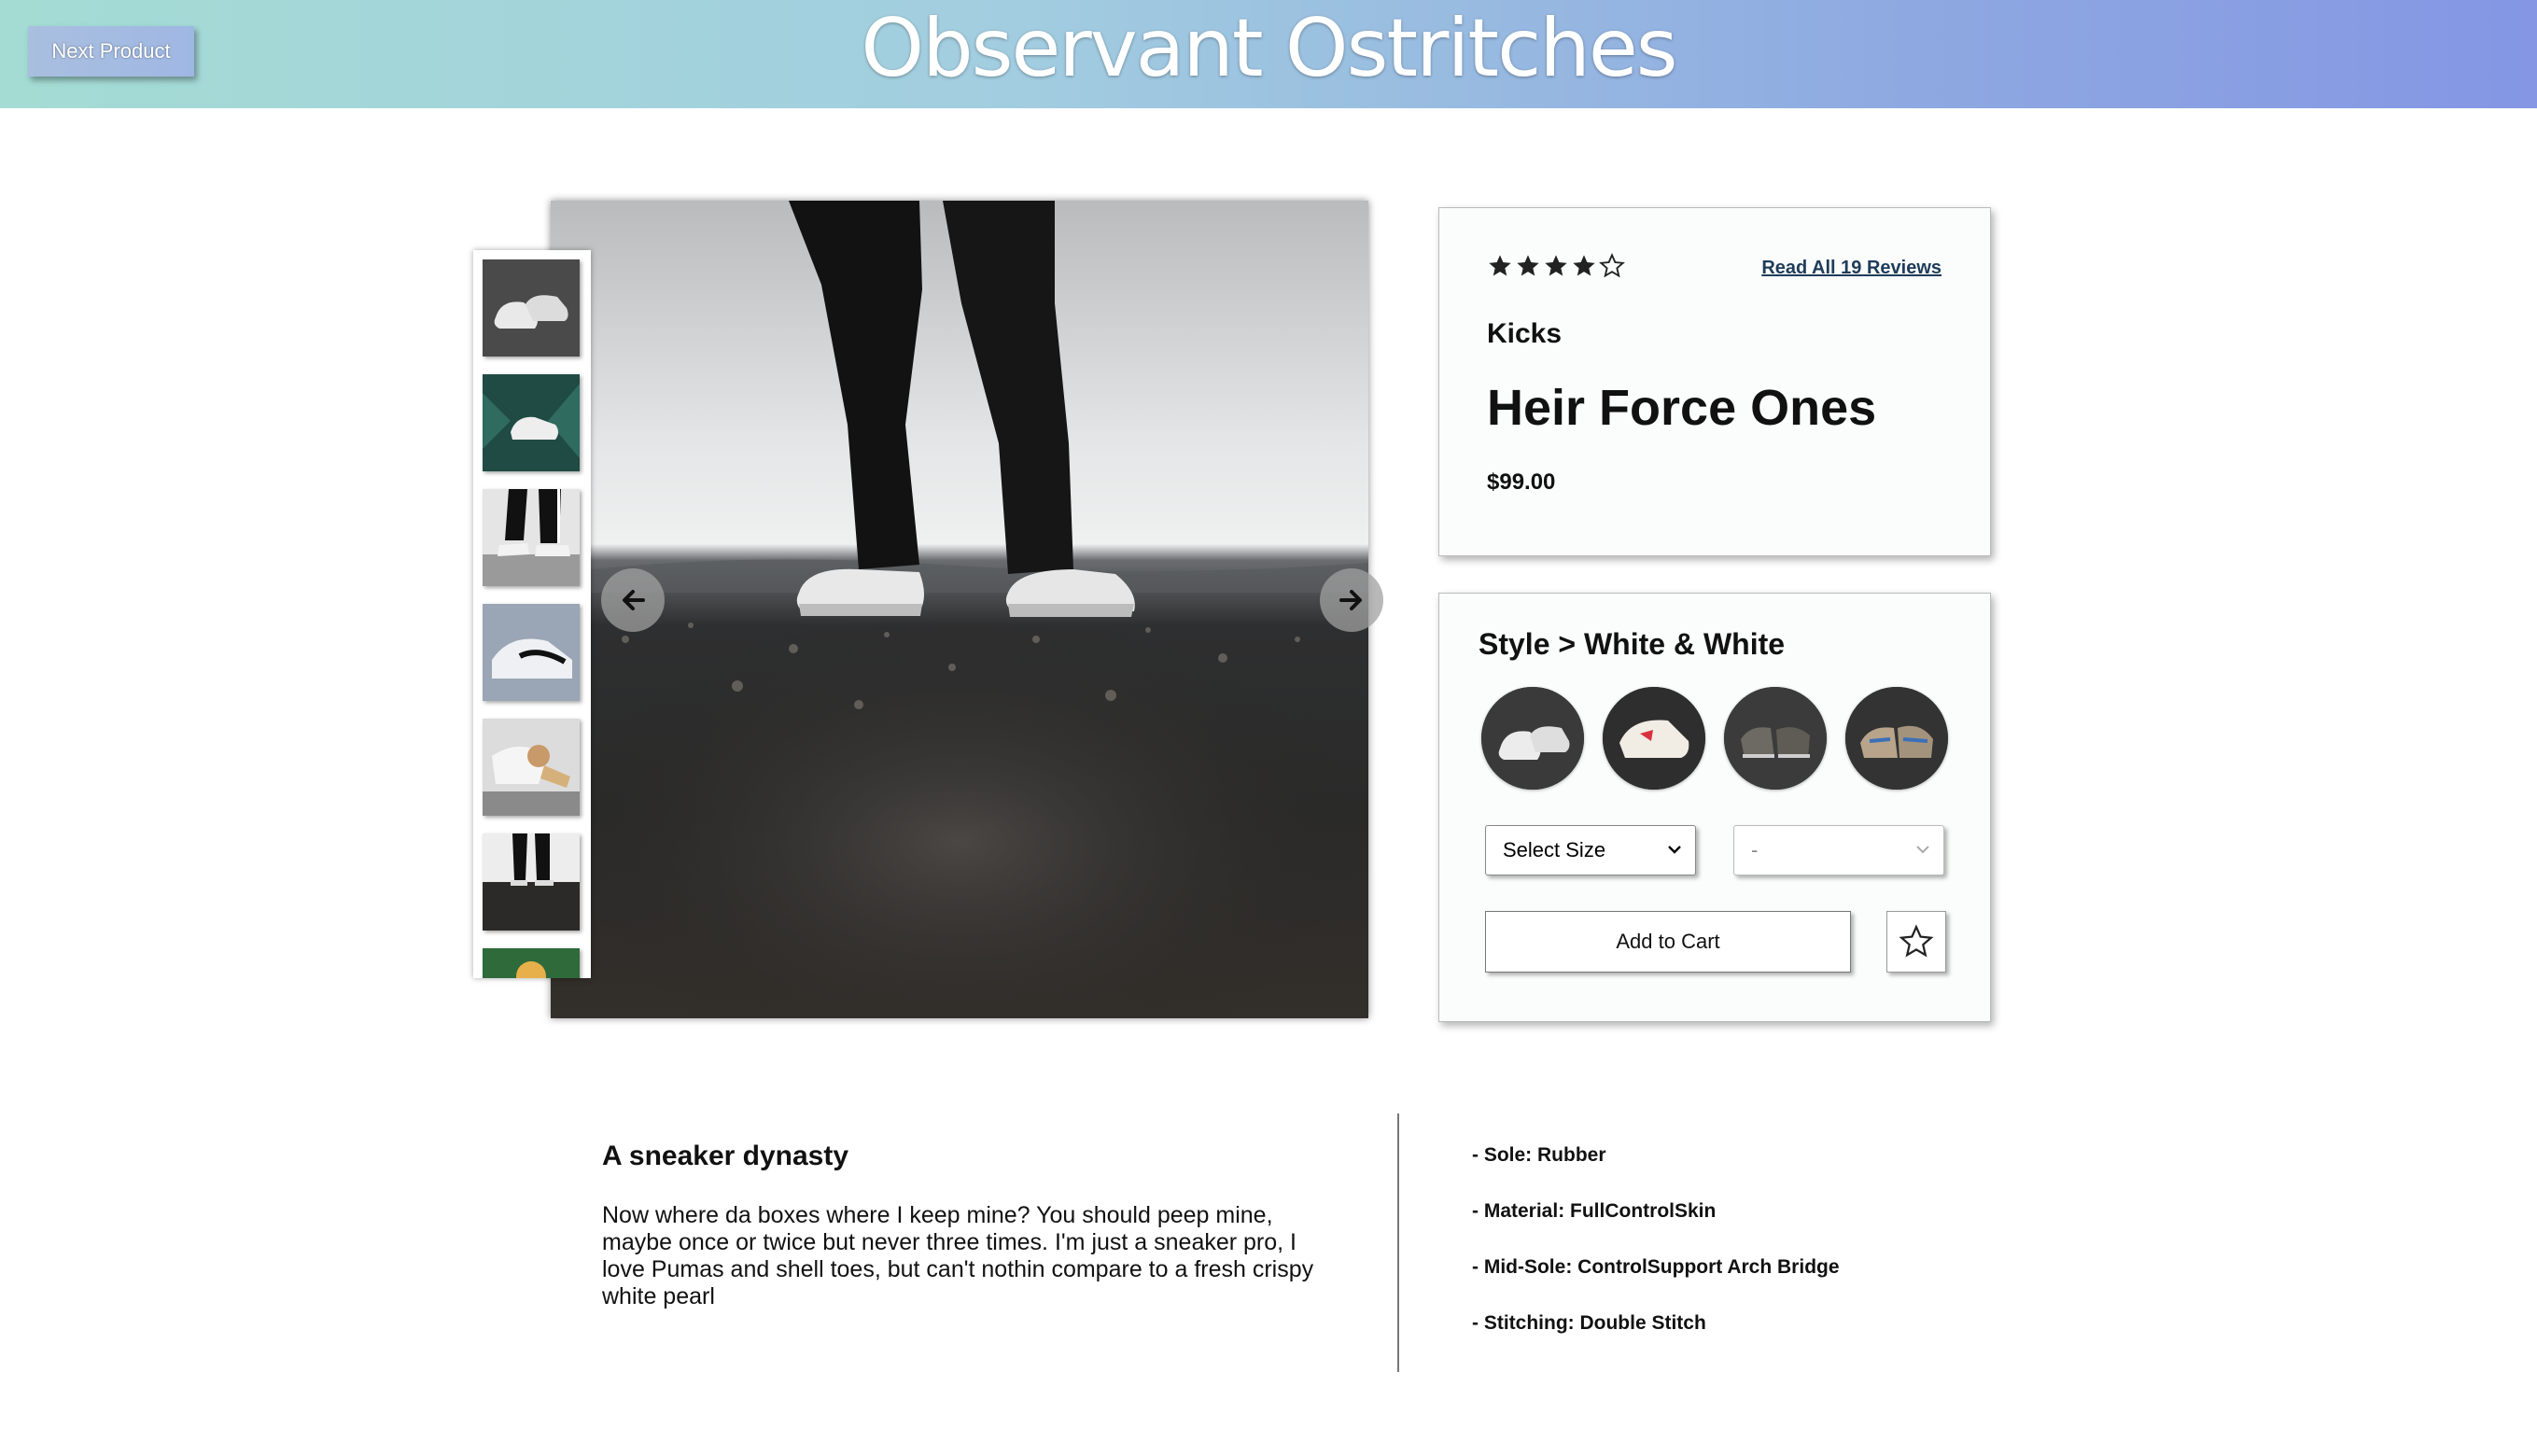  I want to click on product-price: $99.00, so click(1521, 482).